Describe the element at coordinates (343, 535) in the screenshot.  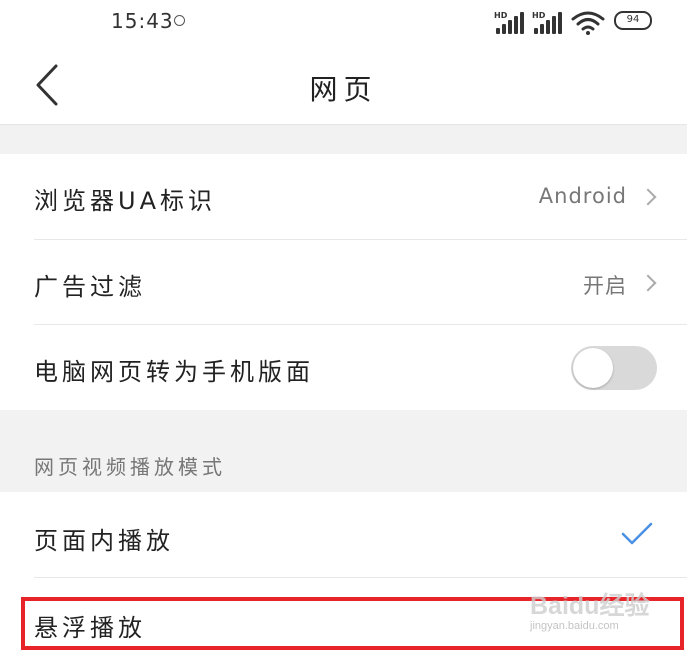
I see `video-option-inline: 页面内播放` at that location.